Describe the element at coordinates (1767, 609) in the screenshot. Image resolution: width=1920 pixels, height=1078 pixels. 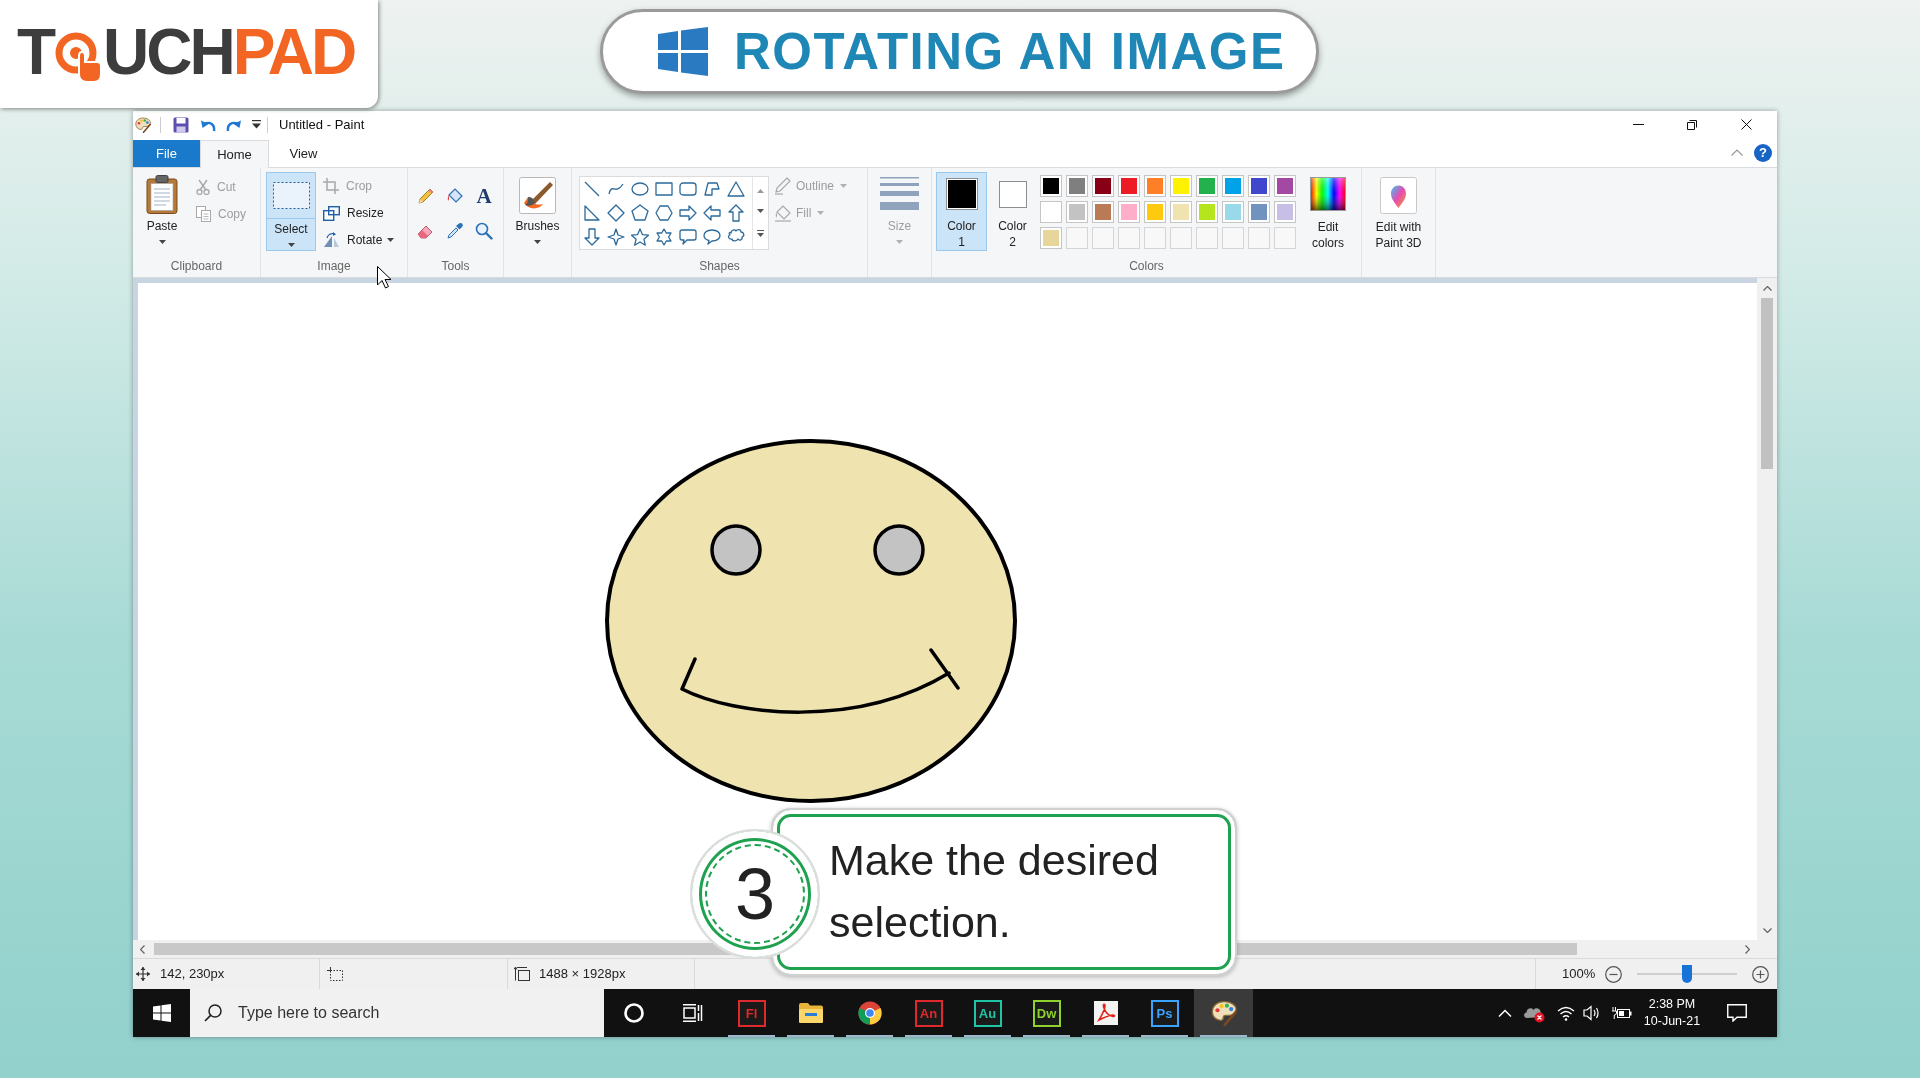
I see `vertical-scrollbar` at that location.